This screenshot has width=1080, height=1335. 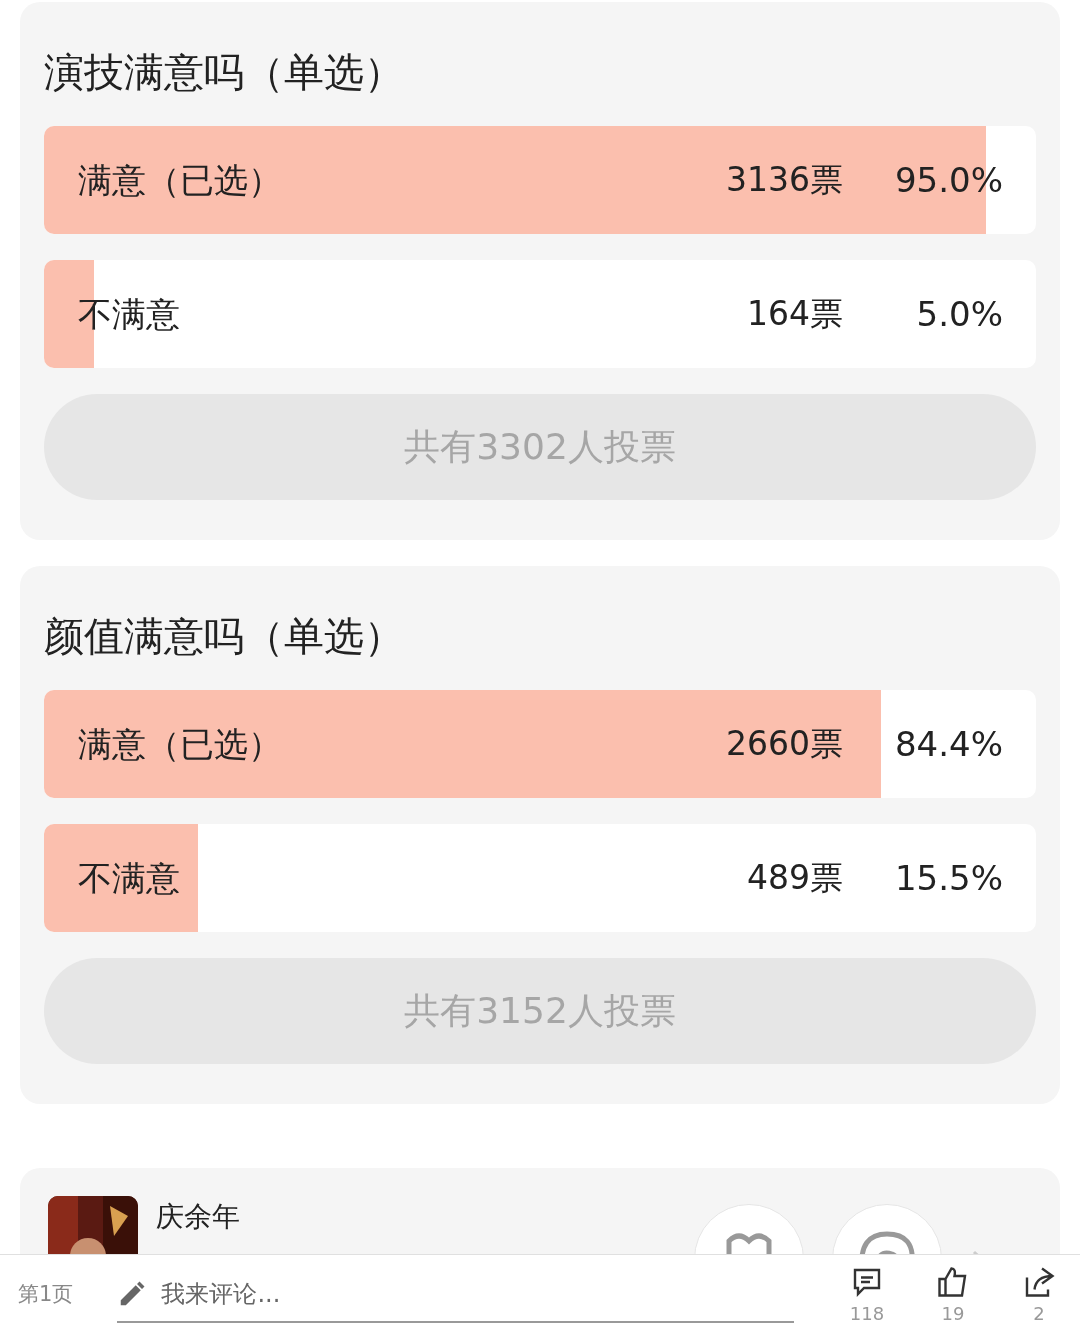 I want to click on page-number: 第1页, so click(x=46, y=1295).